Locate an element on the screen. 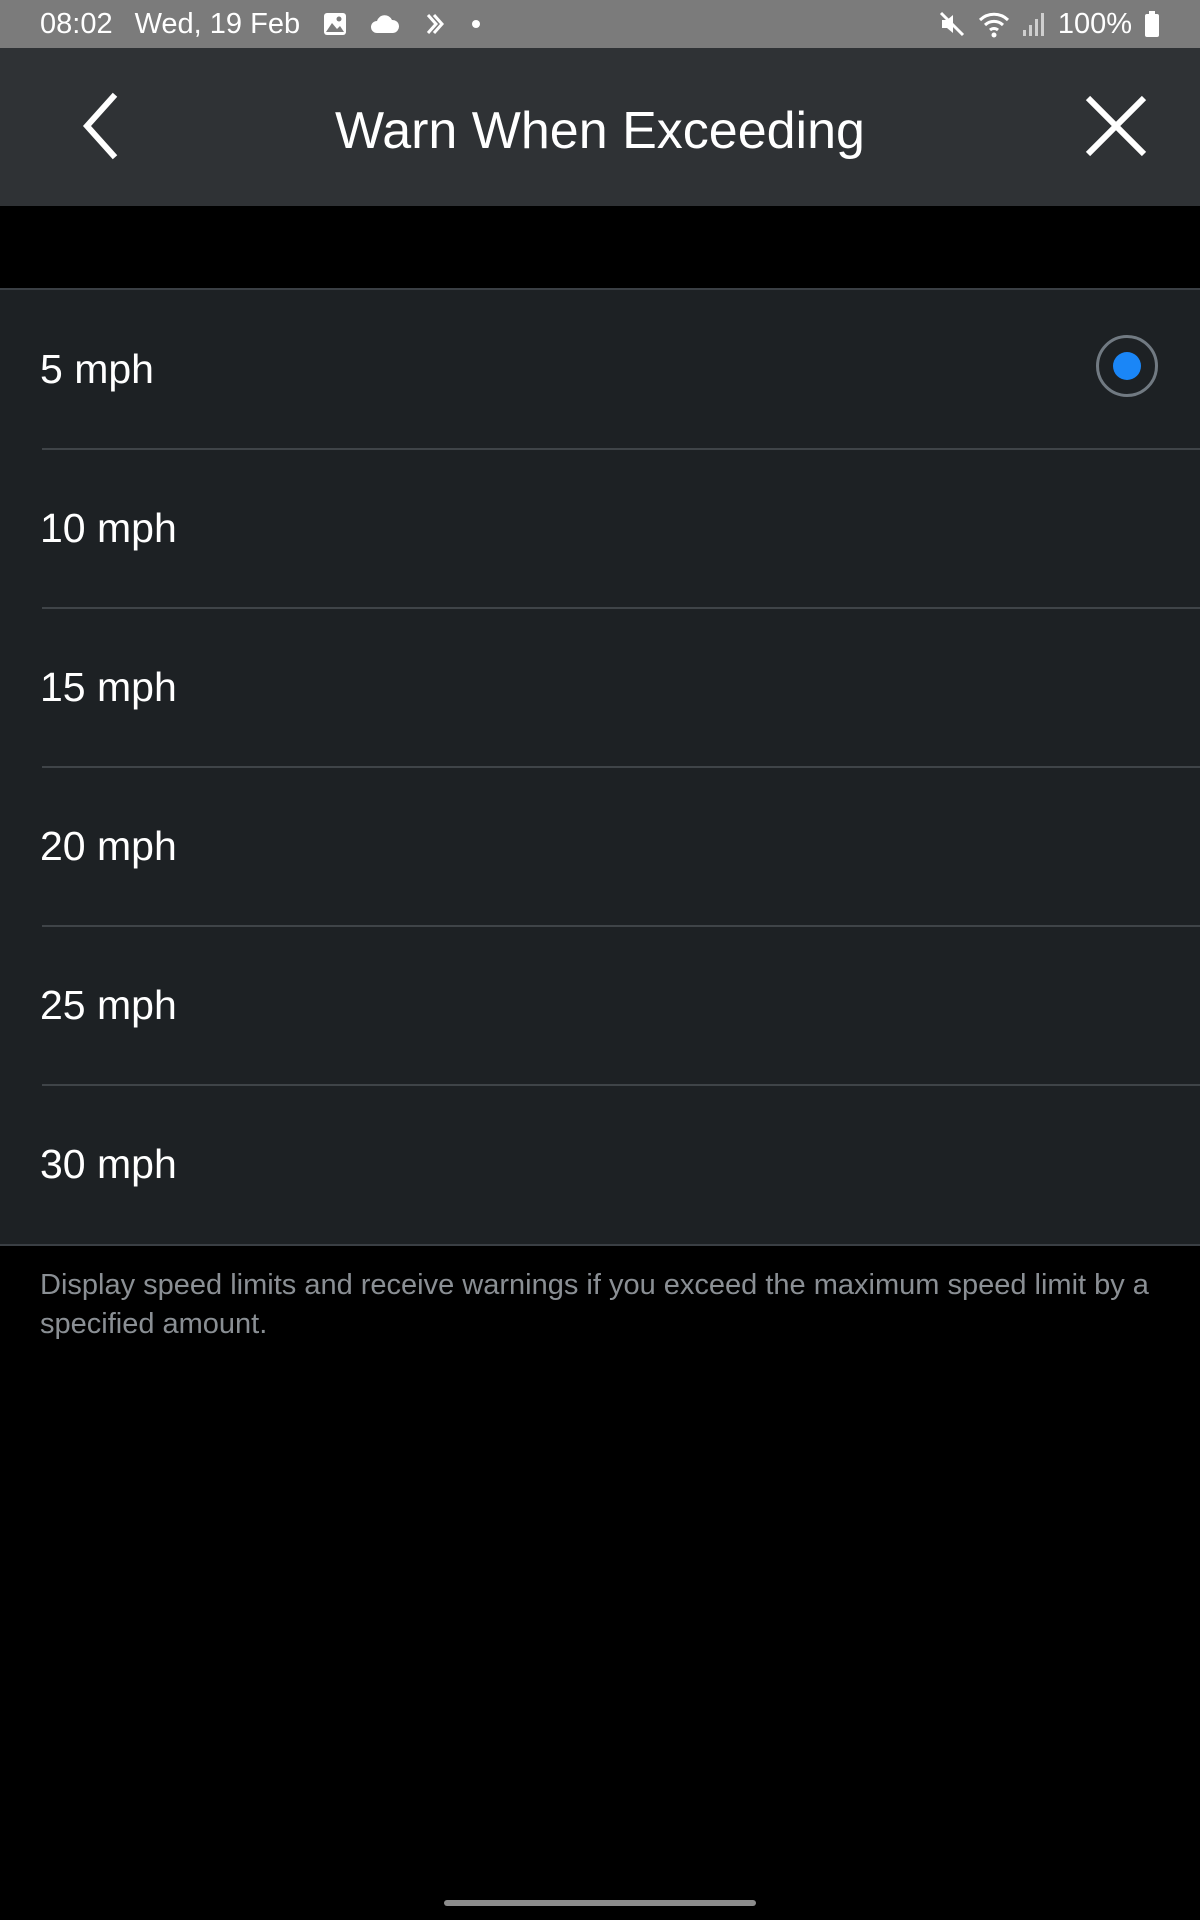 The image size is (1200, 1920). mute-icon is located at coordinates (952, 24).